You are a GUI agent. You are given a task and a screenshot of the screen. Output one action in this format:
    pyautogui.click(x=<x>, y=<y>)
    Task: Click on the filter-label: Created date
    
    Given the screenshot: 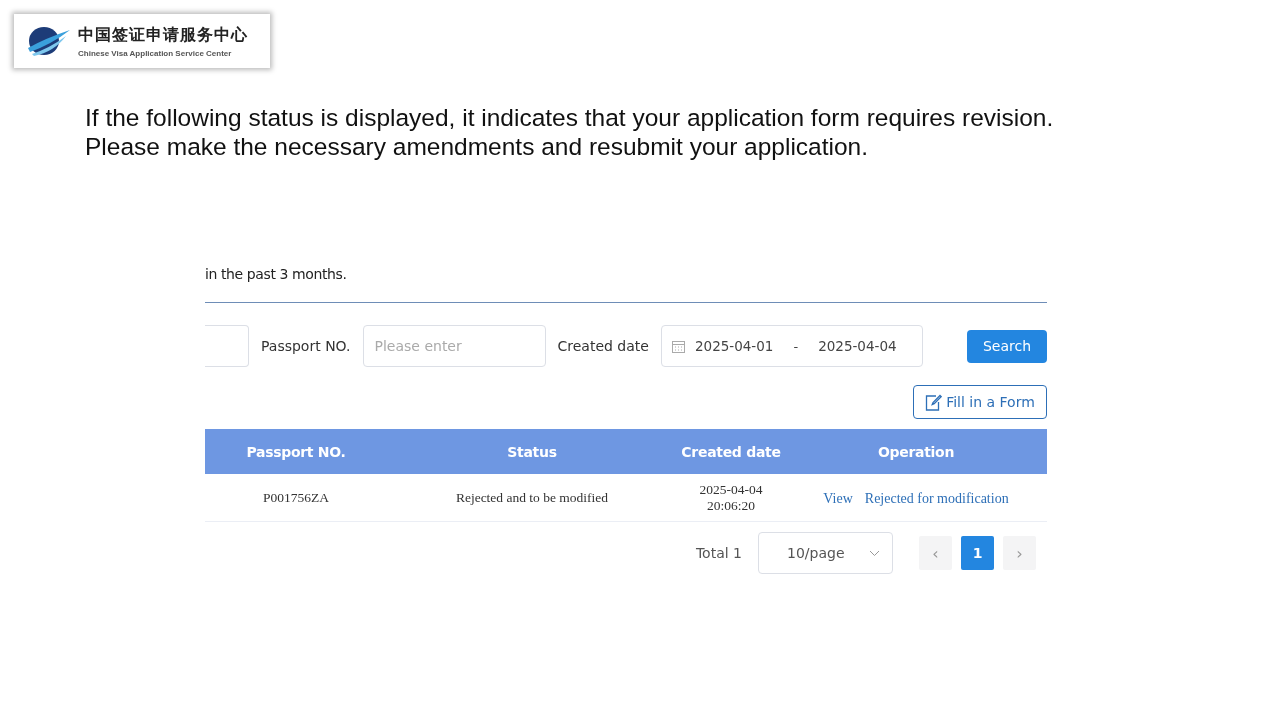 What is the action you would take?
    pyautogui.click(x=603, y=346)
    